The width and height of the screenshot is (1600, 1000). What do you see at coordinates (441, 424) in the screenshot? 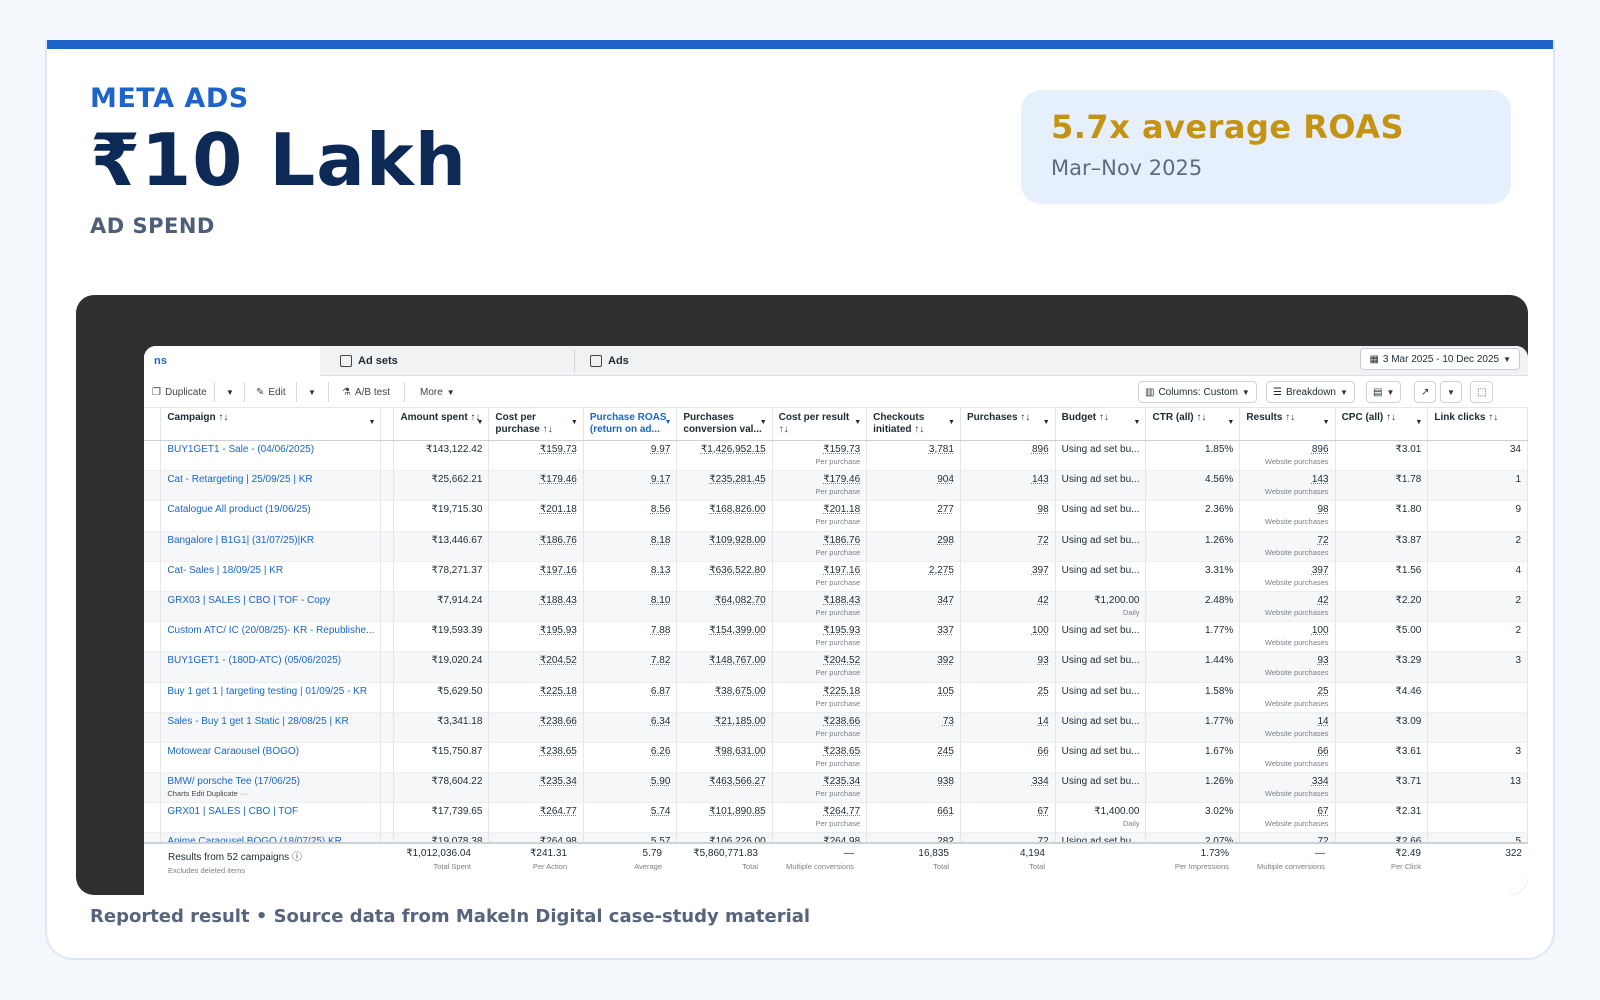
I see `column-header-amount-spent: Amount spent ↑↓ ▼` at bounding box center [441, 424].